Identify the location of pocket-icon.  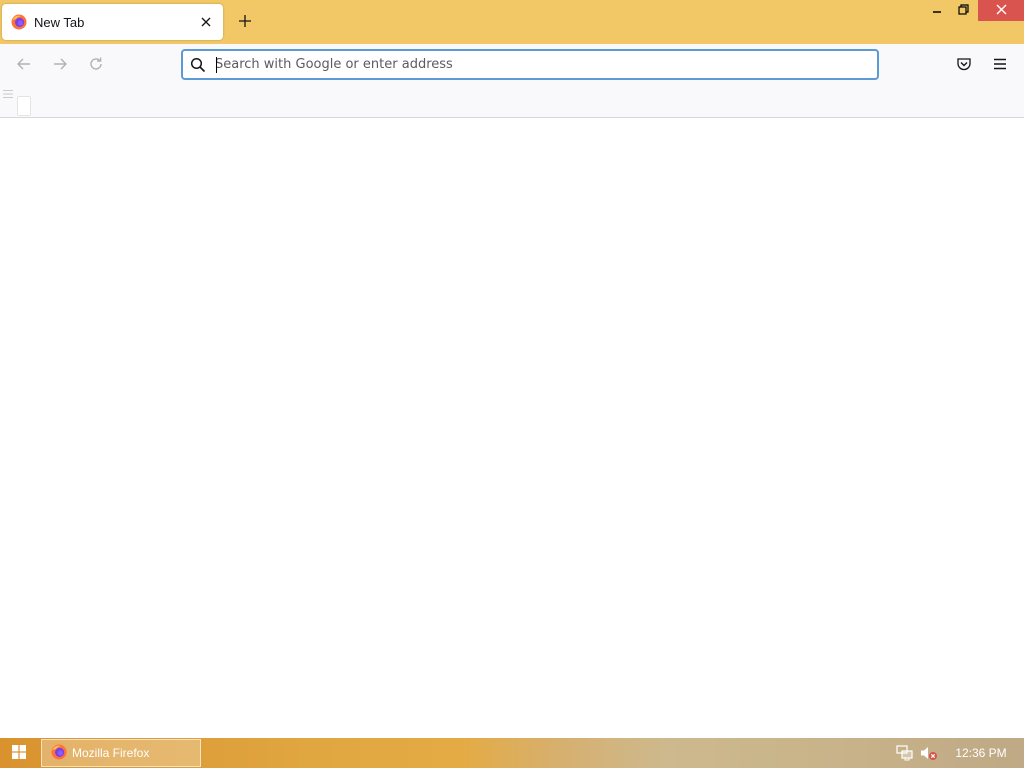
(964, 65).